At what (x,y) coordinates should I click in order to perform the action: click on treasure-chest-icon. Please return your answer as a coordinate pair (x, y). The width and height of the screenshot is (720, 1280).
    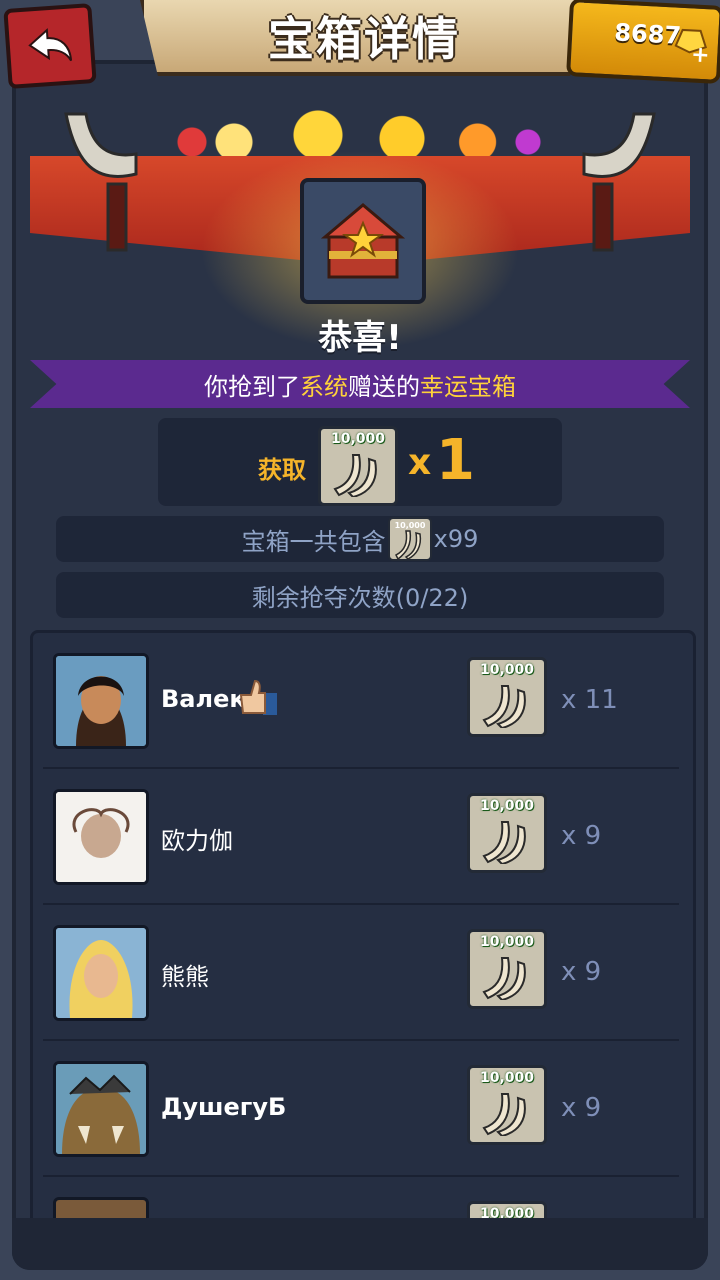
    Looking at the image, I should click on (363, 241).